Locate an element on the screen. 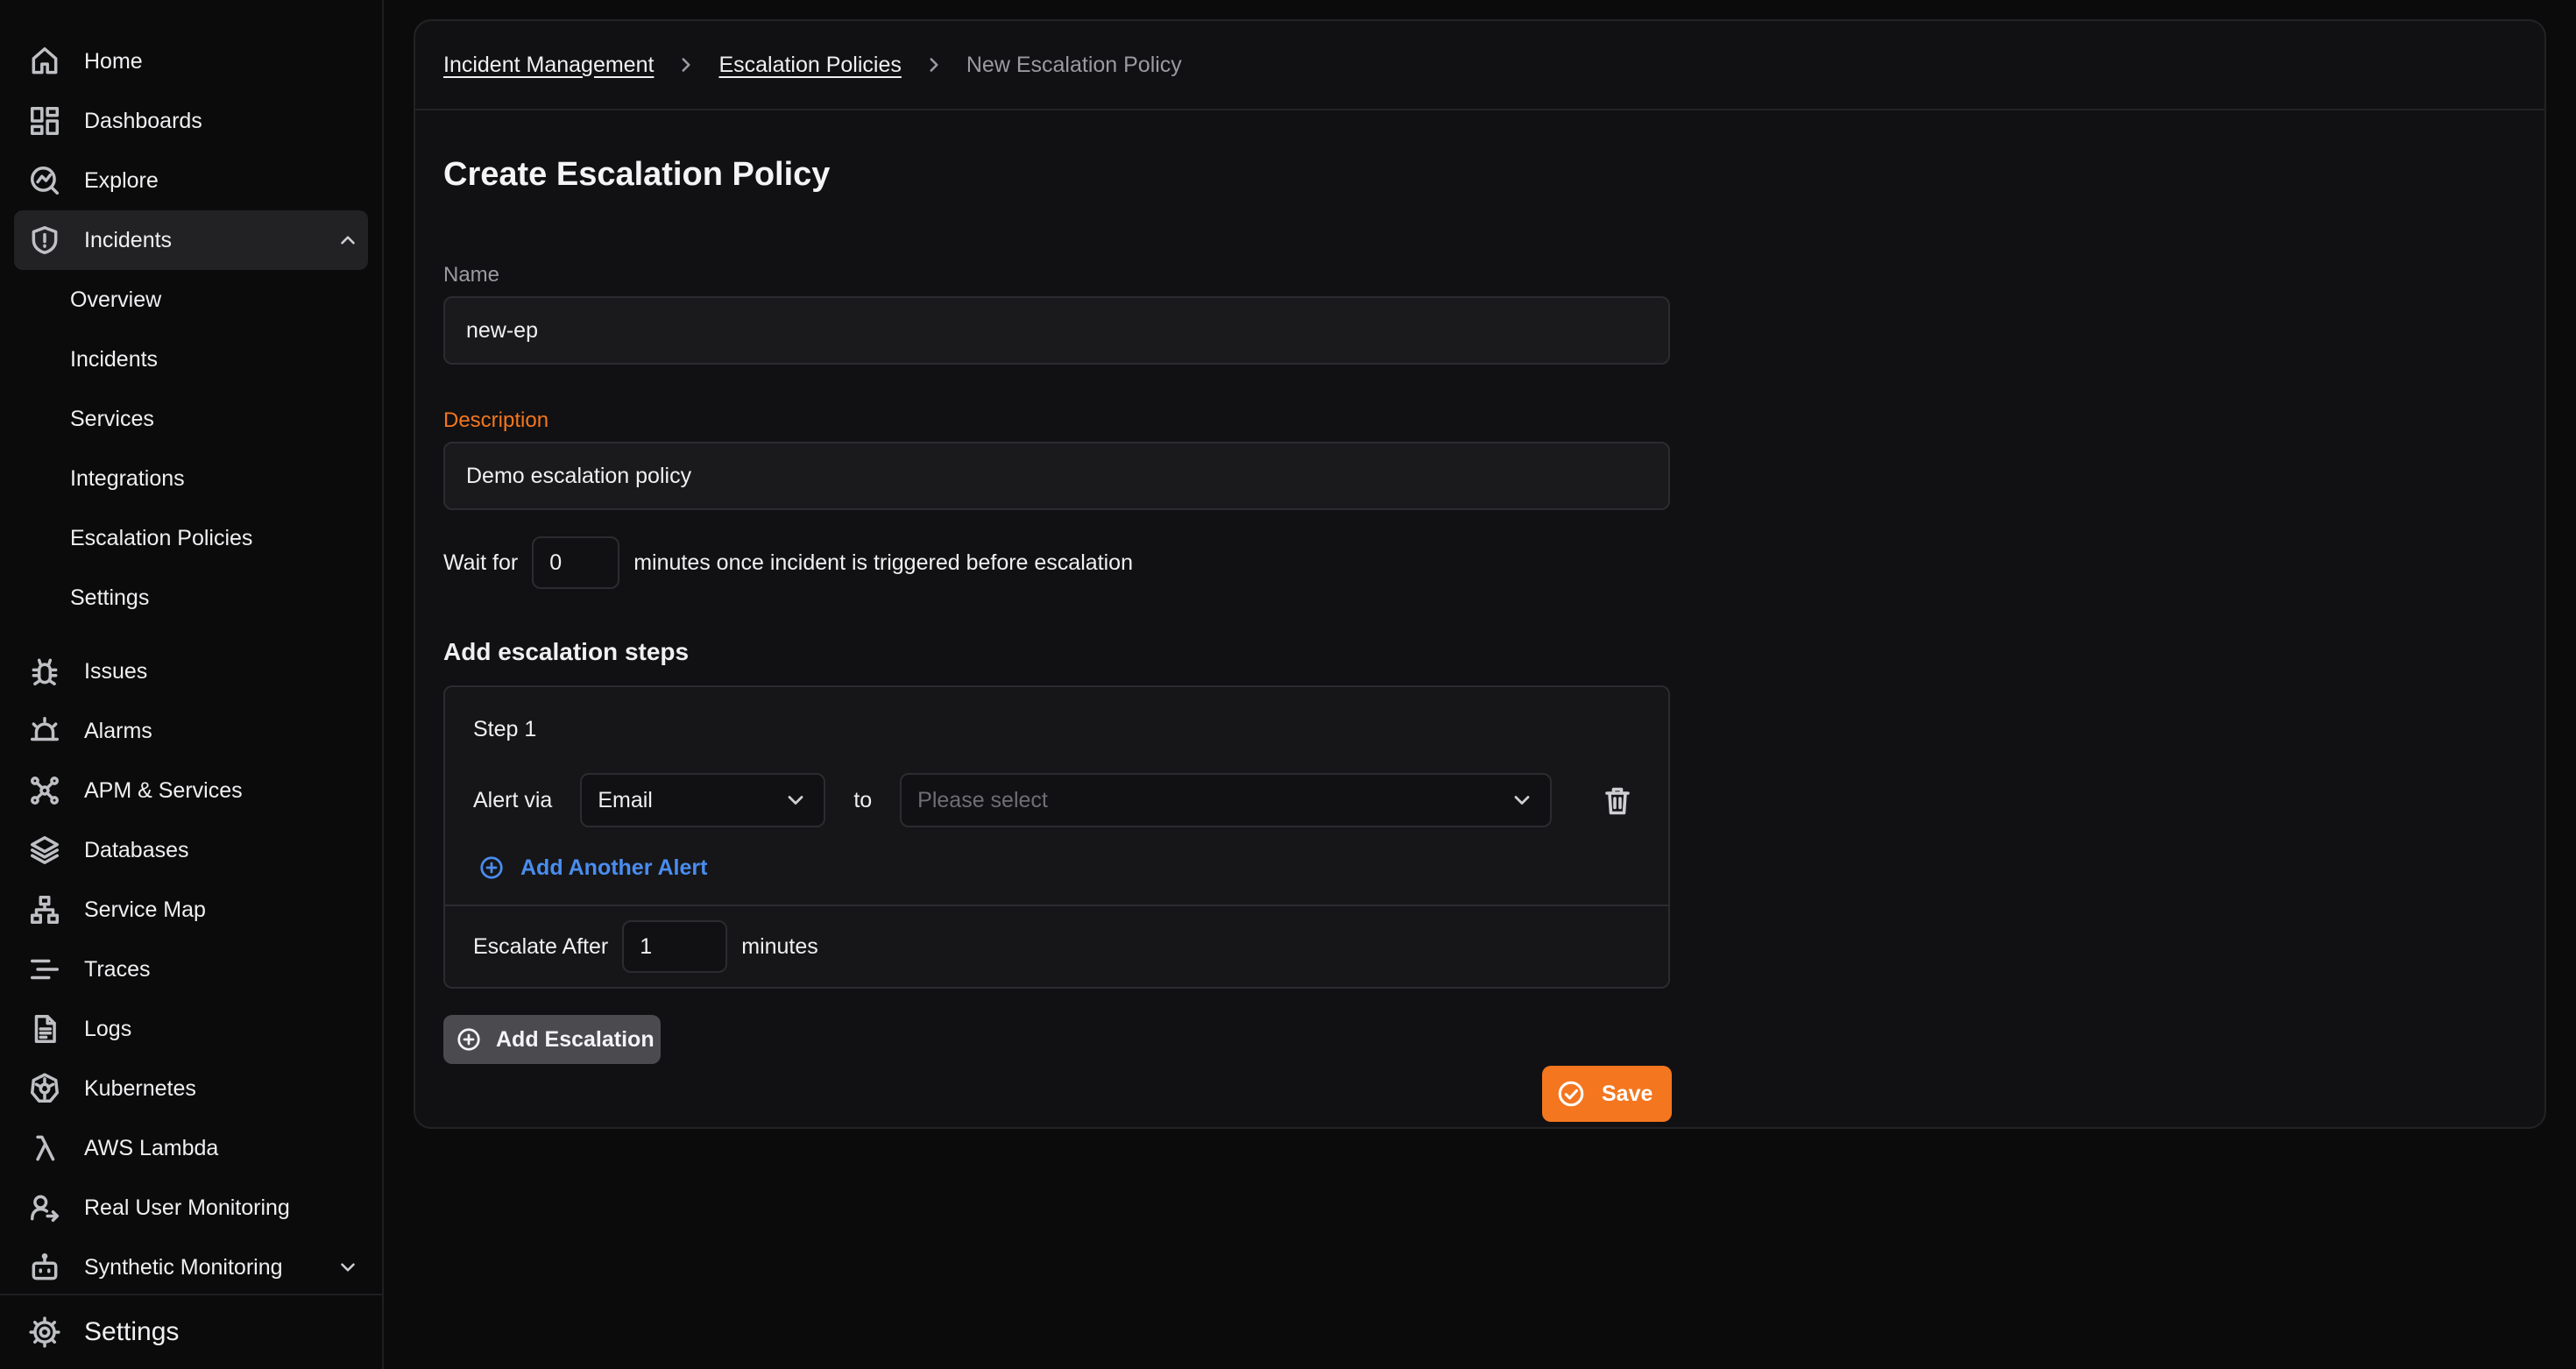 The height and width of the screenshot is (1369, 2576). sidebar-item-label: Alarms is located at coordinates (118, 730).